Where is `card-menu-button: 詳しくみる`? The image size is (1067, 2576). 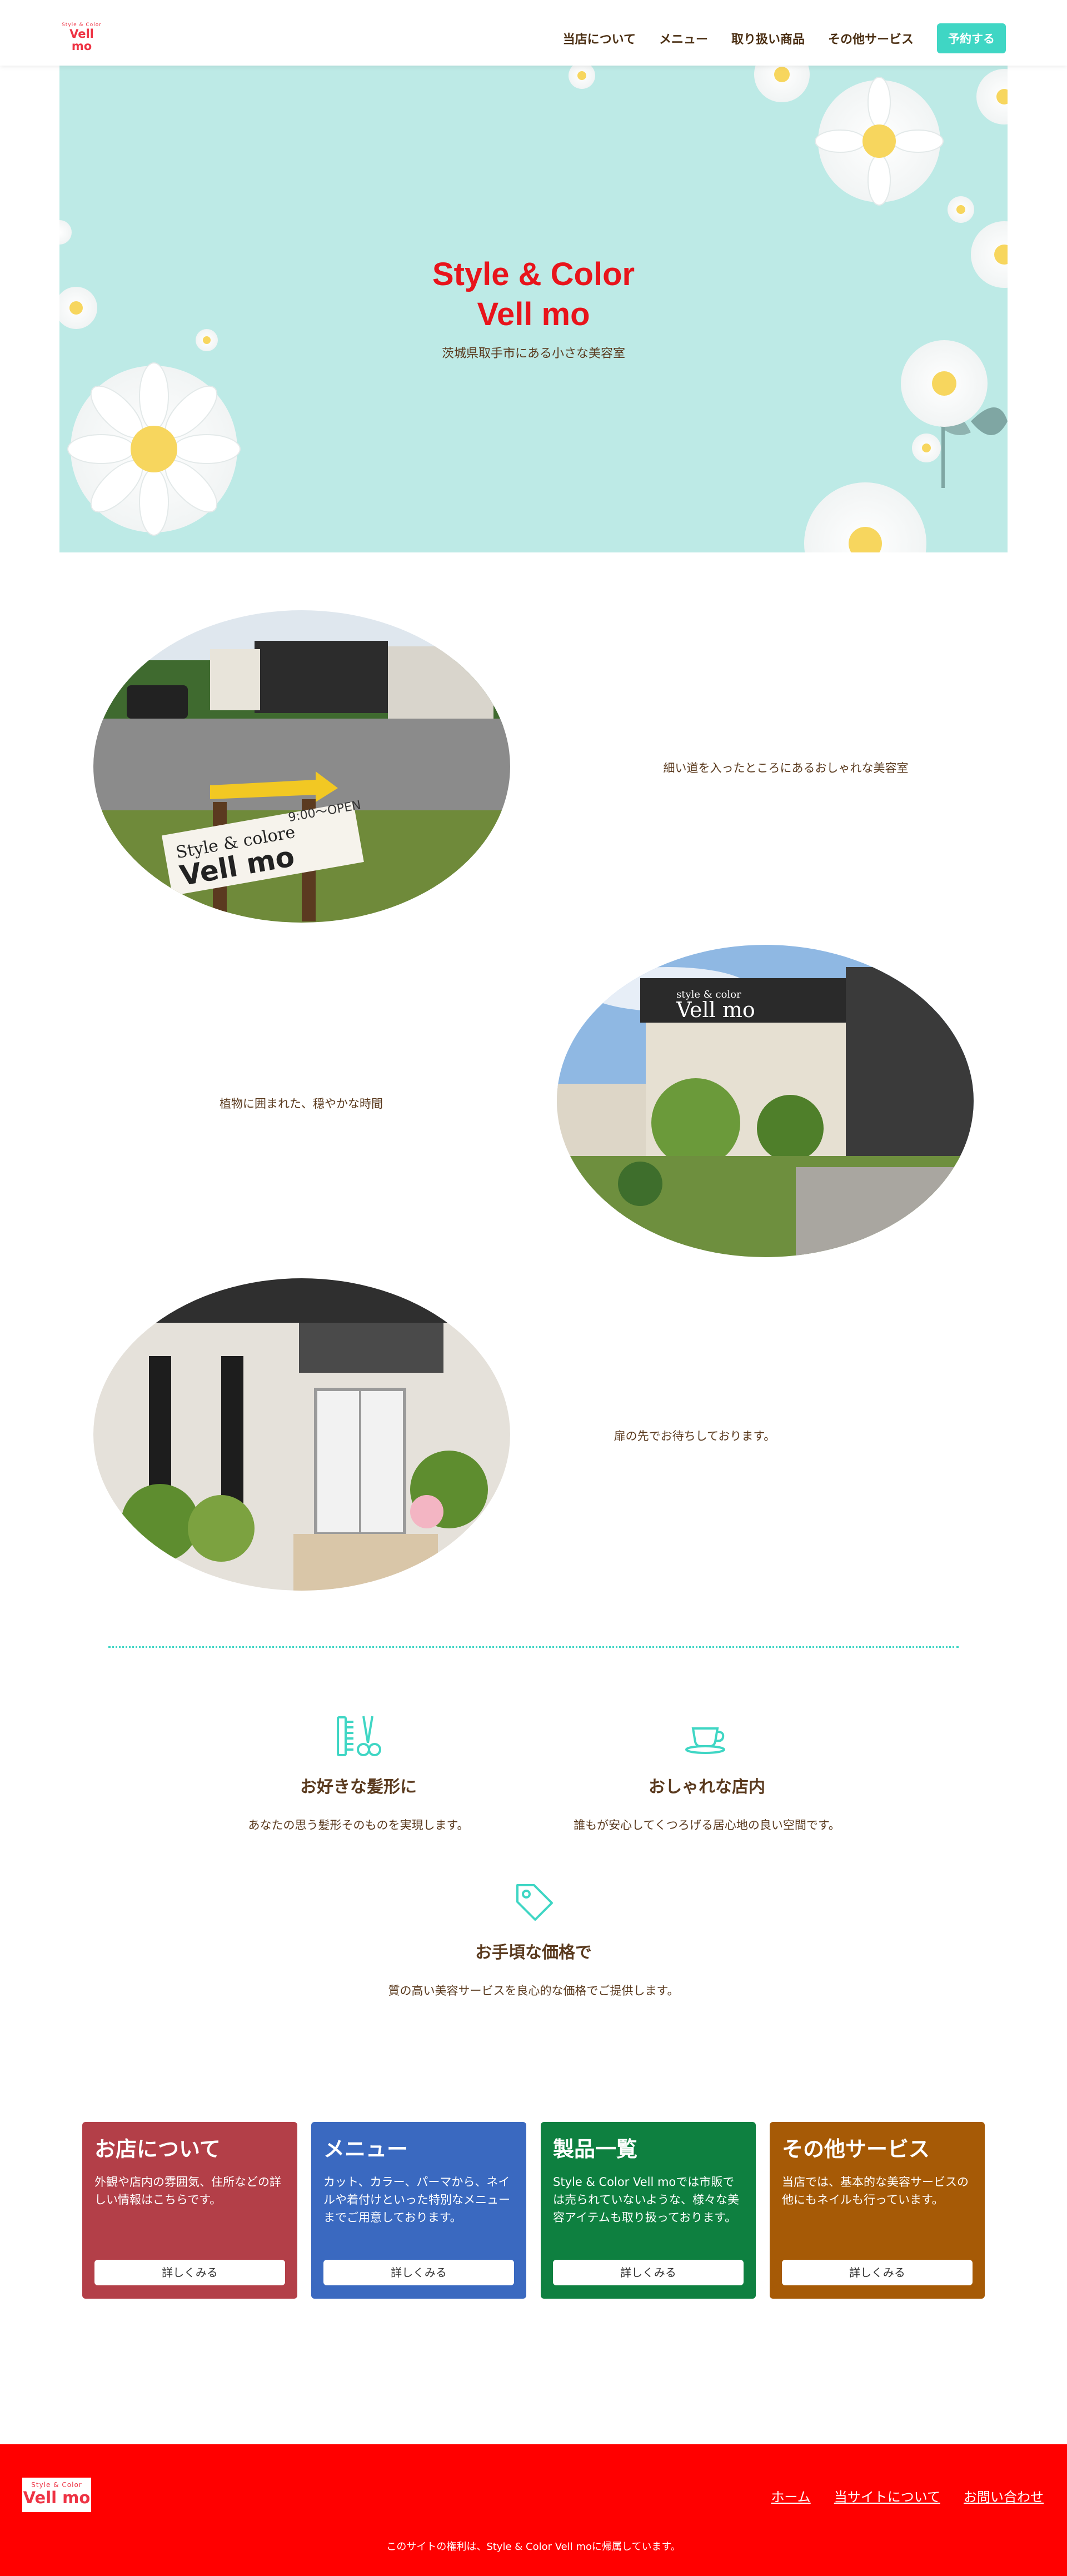 card-menu-button: 詳しくみる is located at coordinates (419, 2272).